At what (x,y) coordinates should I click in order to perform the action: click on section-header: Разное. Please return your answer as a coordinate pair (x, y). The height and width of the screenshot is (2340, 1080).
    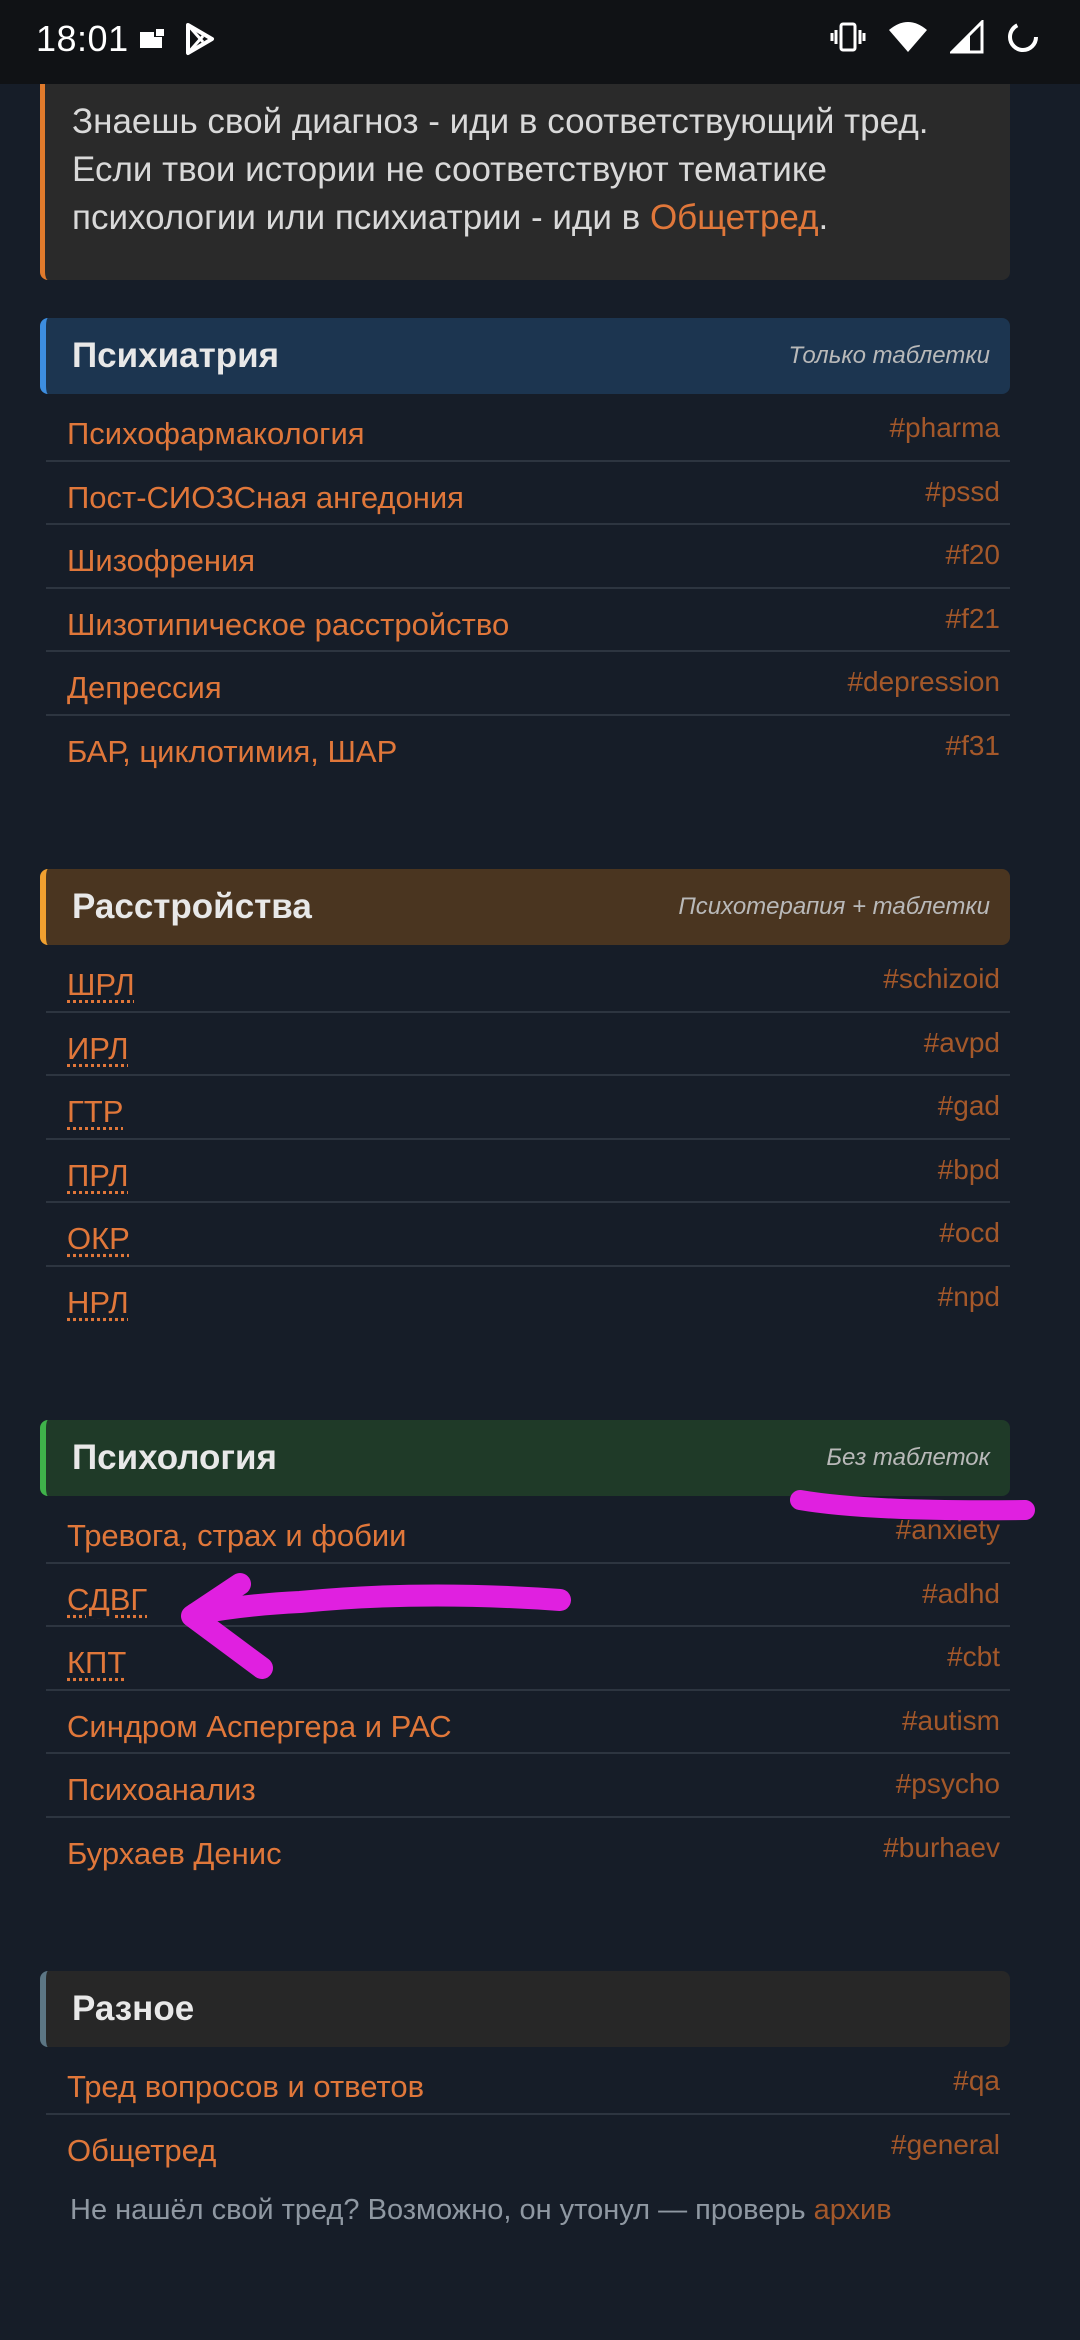
    Looking at the image, I should click on (525, 2009).